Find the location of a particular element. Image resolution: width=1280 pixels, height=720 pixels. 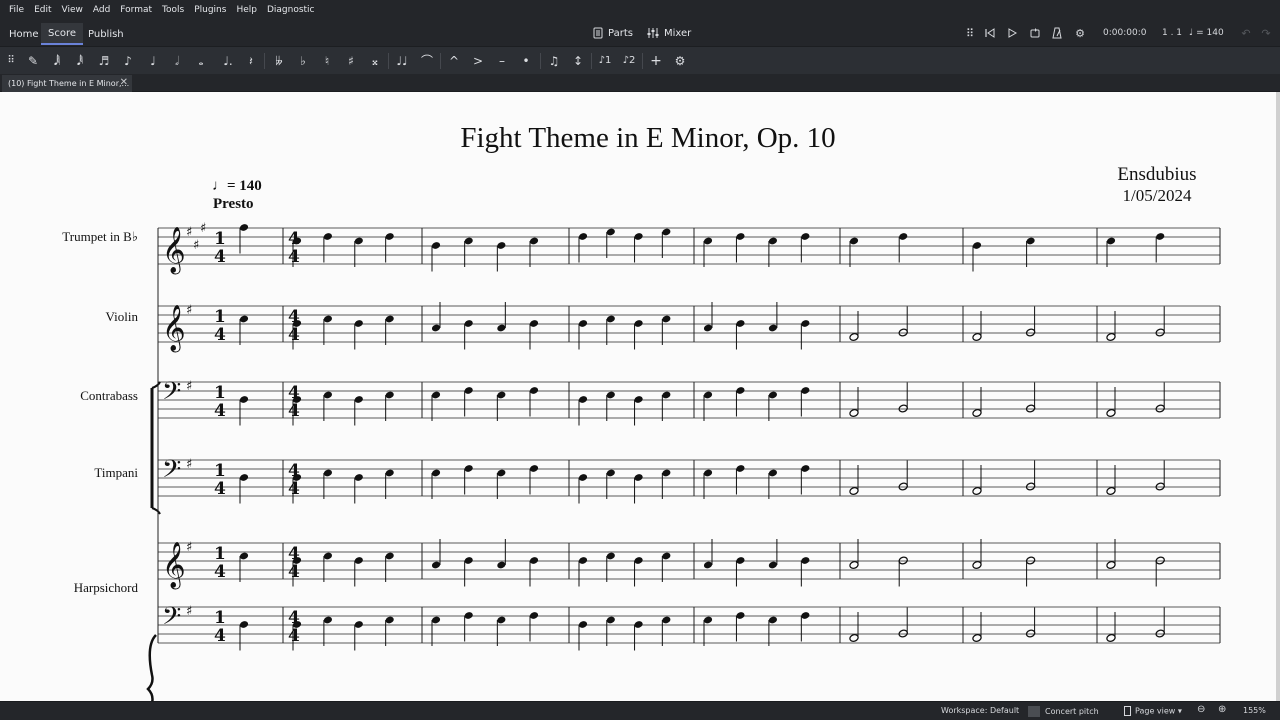

view-mode-dropdown: Page view ▾ is located at coordinates (1153, 711).